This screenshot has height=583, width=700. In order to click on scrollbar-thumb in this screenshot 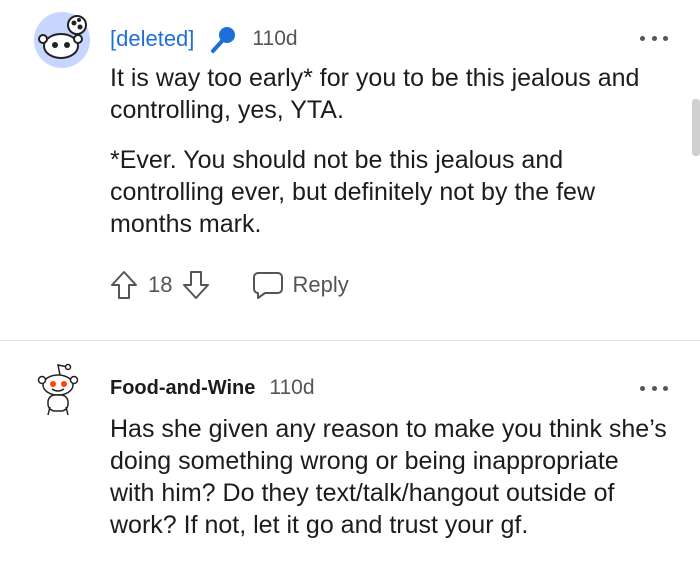, I will do `click(696, 127)`.